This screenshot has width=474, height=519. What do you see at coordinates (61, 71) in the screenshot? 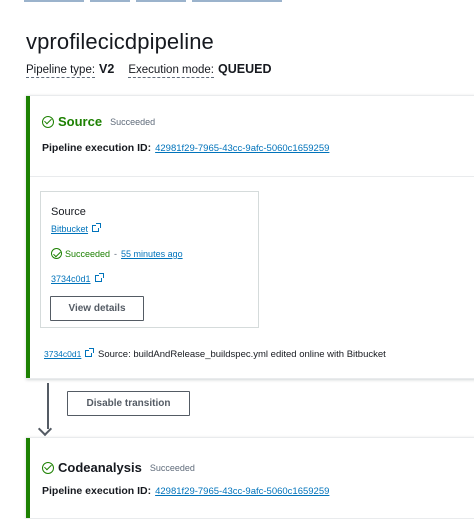
I see `pipeline-type-label: Pipeline type:` at bounding box center [61, 71].